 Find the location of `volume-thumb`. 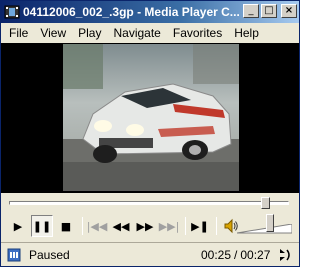

volume-thumb is located at coordinates (270, 223).